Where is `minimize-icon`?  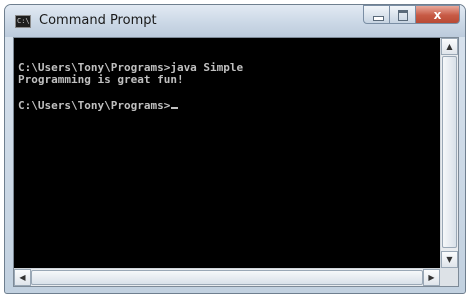 minimize-icon is located at coordinates (378, 18).